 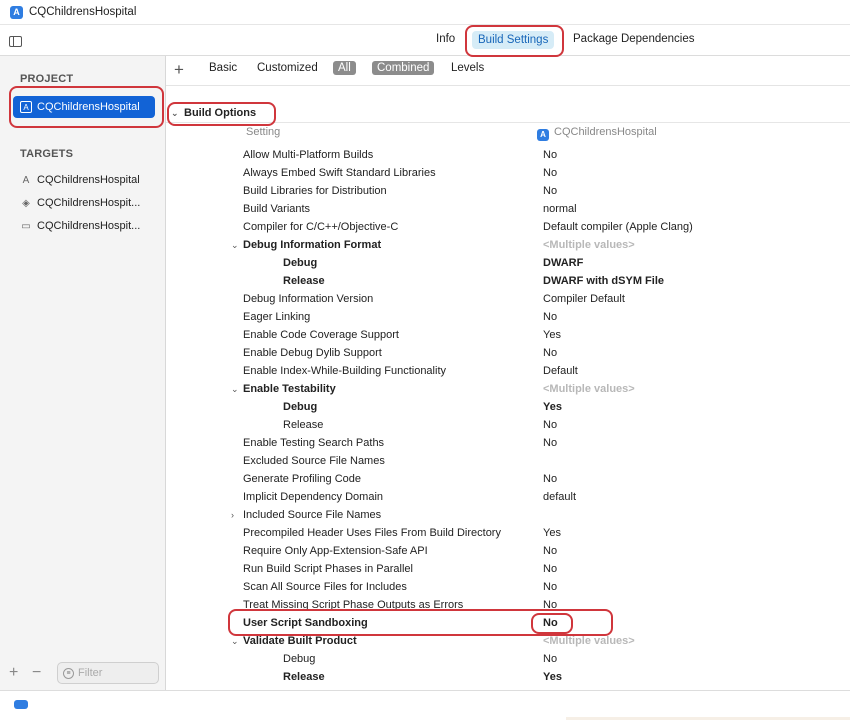 I want to click on setting-name: Included Source File Names, so click(x=312, y=515).